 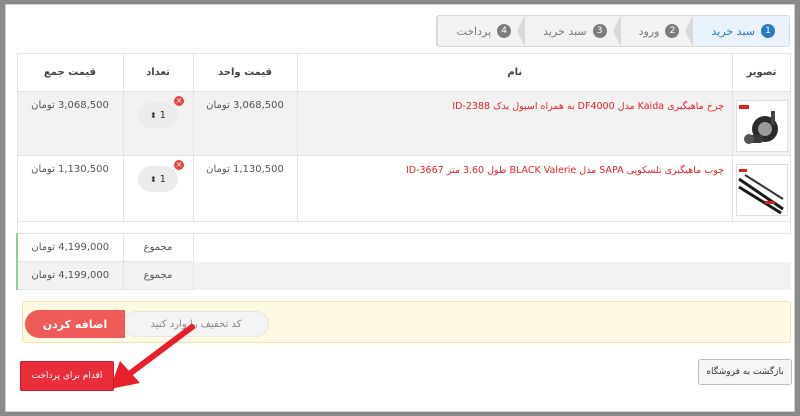 I want to click on checkout-steps: 1 سبد خرید 2 ورود 3 سبد خرید 4 پرداخت, so click(x=613, y=31).